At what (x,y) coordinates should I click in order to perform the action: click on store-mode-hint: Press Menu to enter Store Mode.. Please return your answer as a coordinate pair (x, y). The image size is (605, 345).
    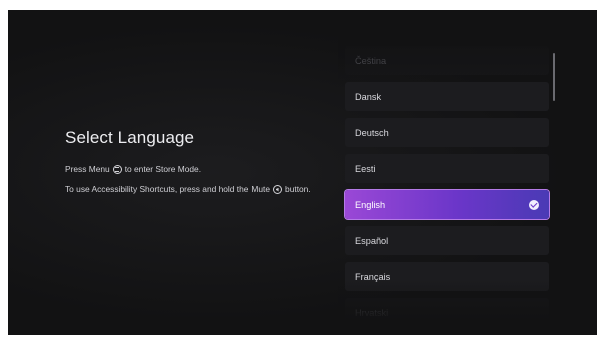
    Looking at the image, I should click on (190, 169).